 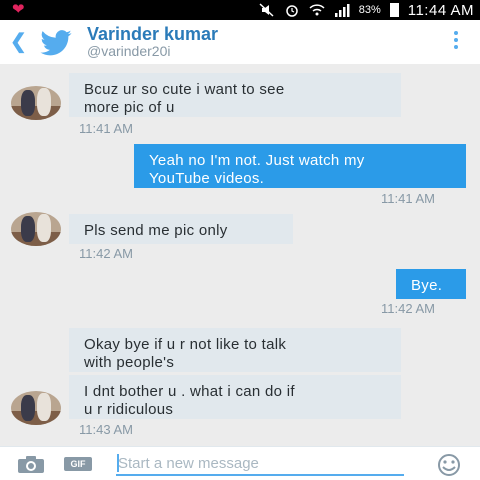 I want to click on message-line: Okay bye if u r not like to talk, so click(x=185, y=344).